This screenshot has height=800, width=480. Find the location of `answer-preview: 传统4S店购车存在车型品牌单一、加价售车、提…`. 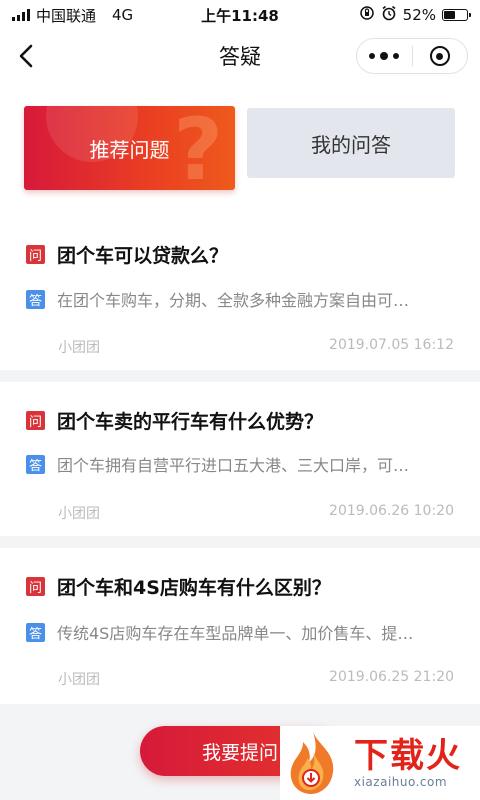

answer-preview: 传统4S店购车存在车型品牌单一、加价售车、提… is located at coordinates (235, 633).